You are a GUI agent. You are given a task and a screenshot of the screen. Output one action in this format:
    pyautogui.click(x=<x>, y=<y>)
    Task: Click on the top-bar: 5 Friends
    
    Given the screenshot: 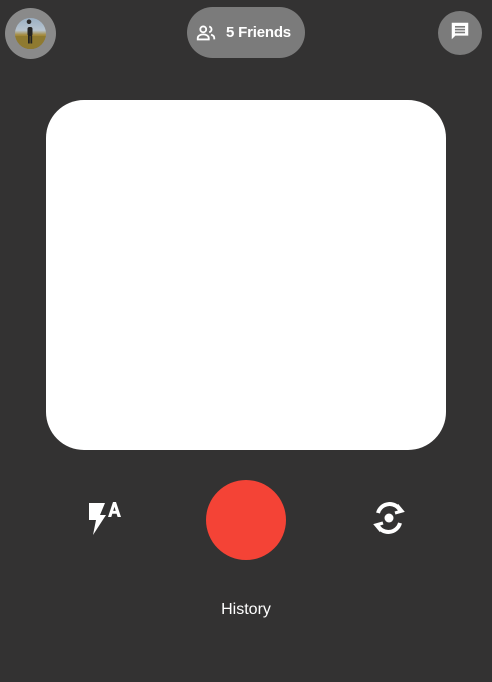 What is the action you would take?
    pyautogui.click(x=246, y=33)
    